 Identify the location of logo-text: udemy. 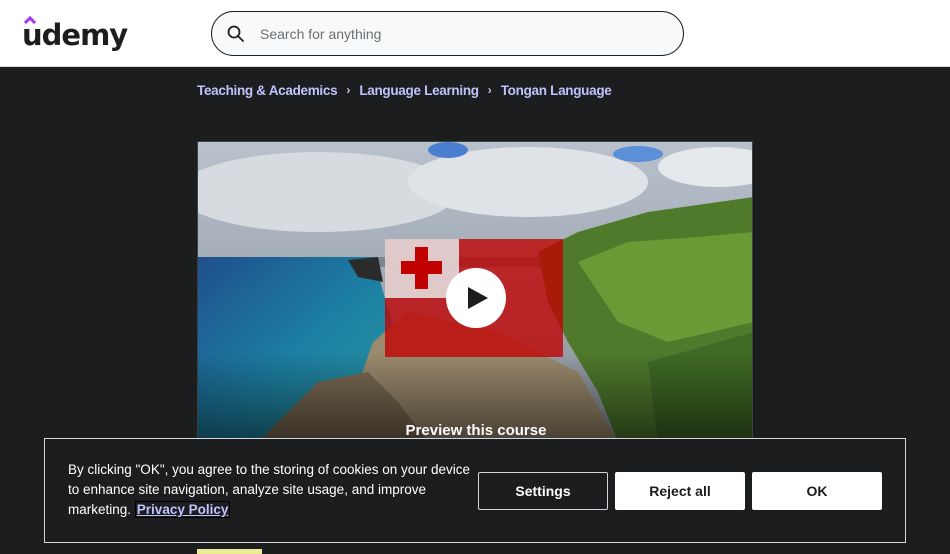
(75, 35).